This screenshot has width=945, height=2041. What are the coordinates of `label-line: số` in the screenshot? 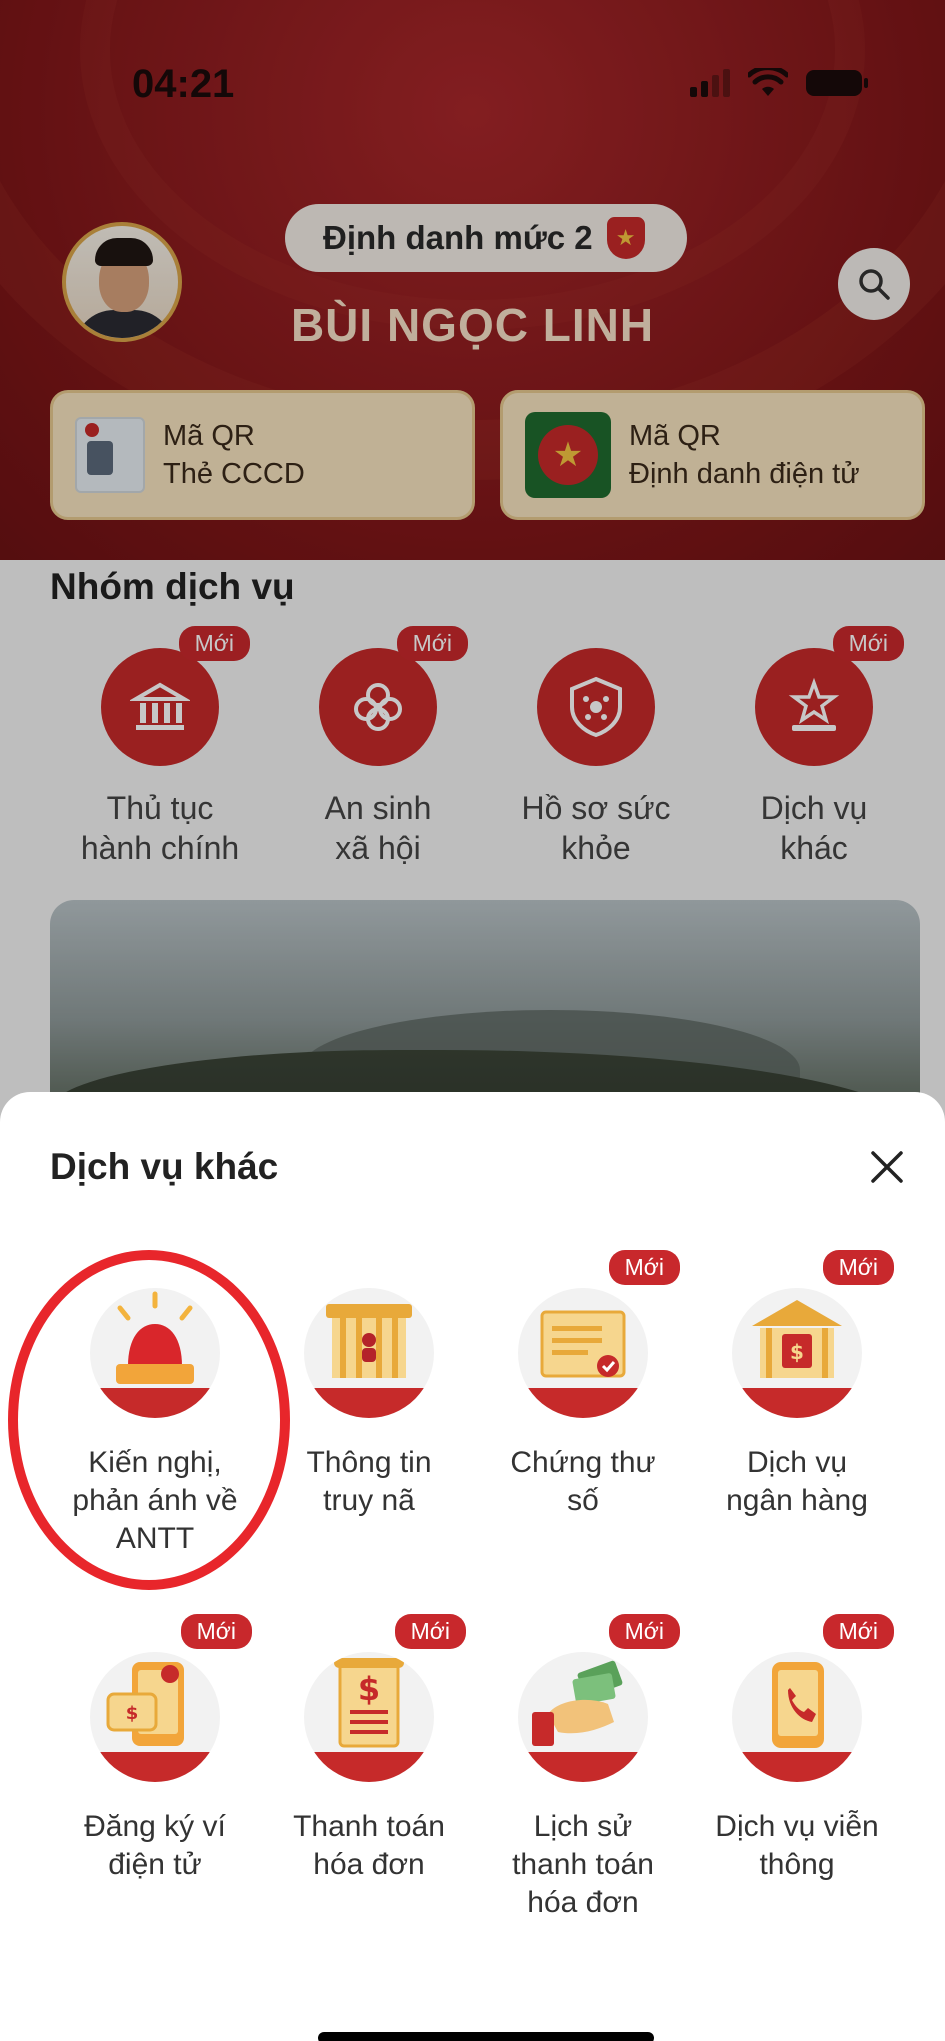 It's located at (583, 1500).